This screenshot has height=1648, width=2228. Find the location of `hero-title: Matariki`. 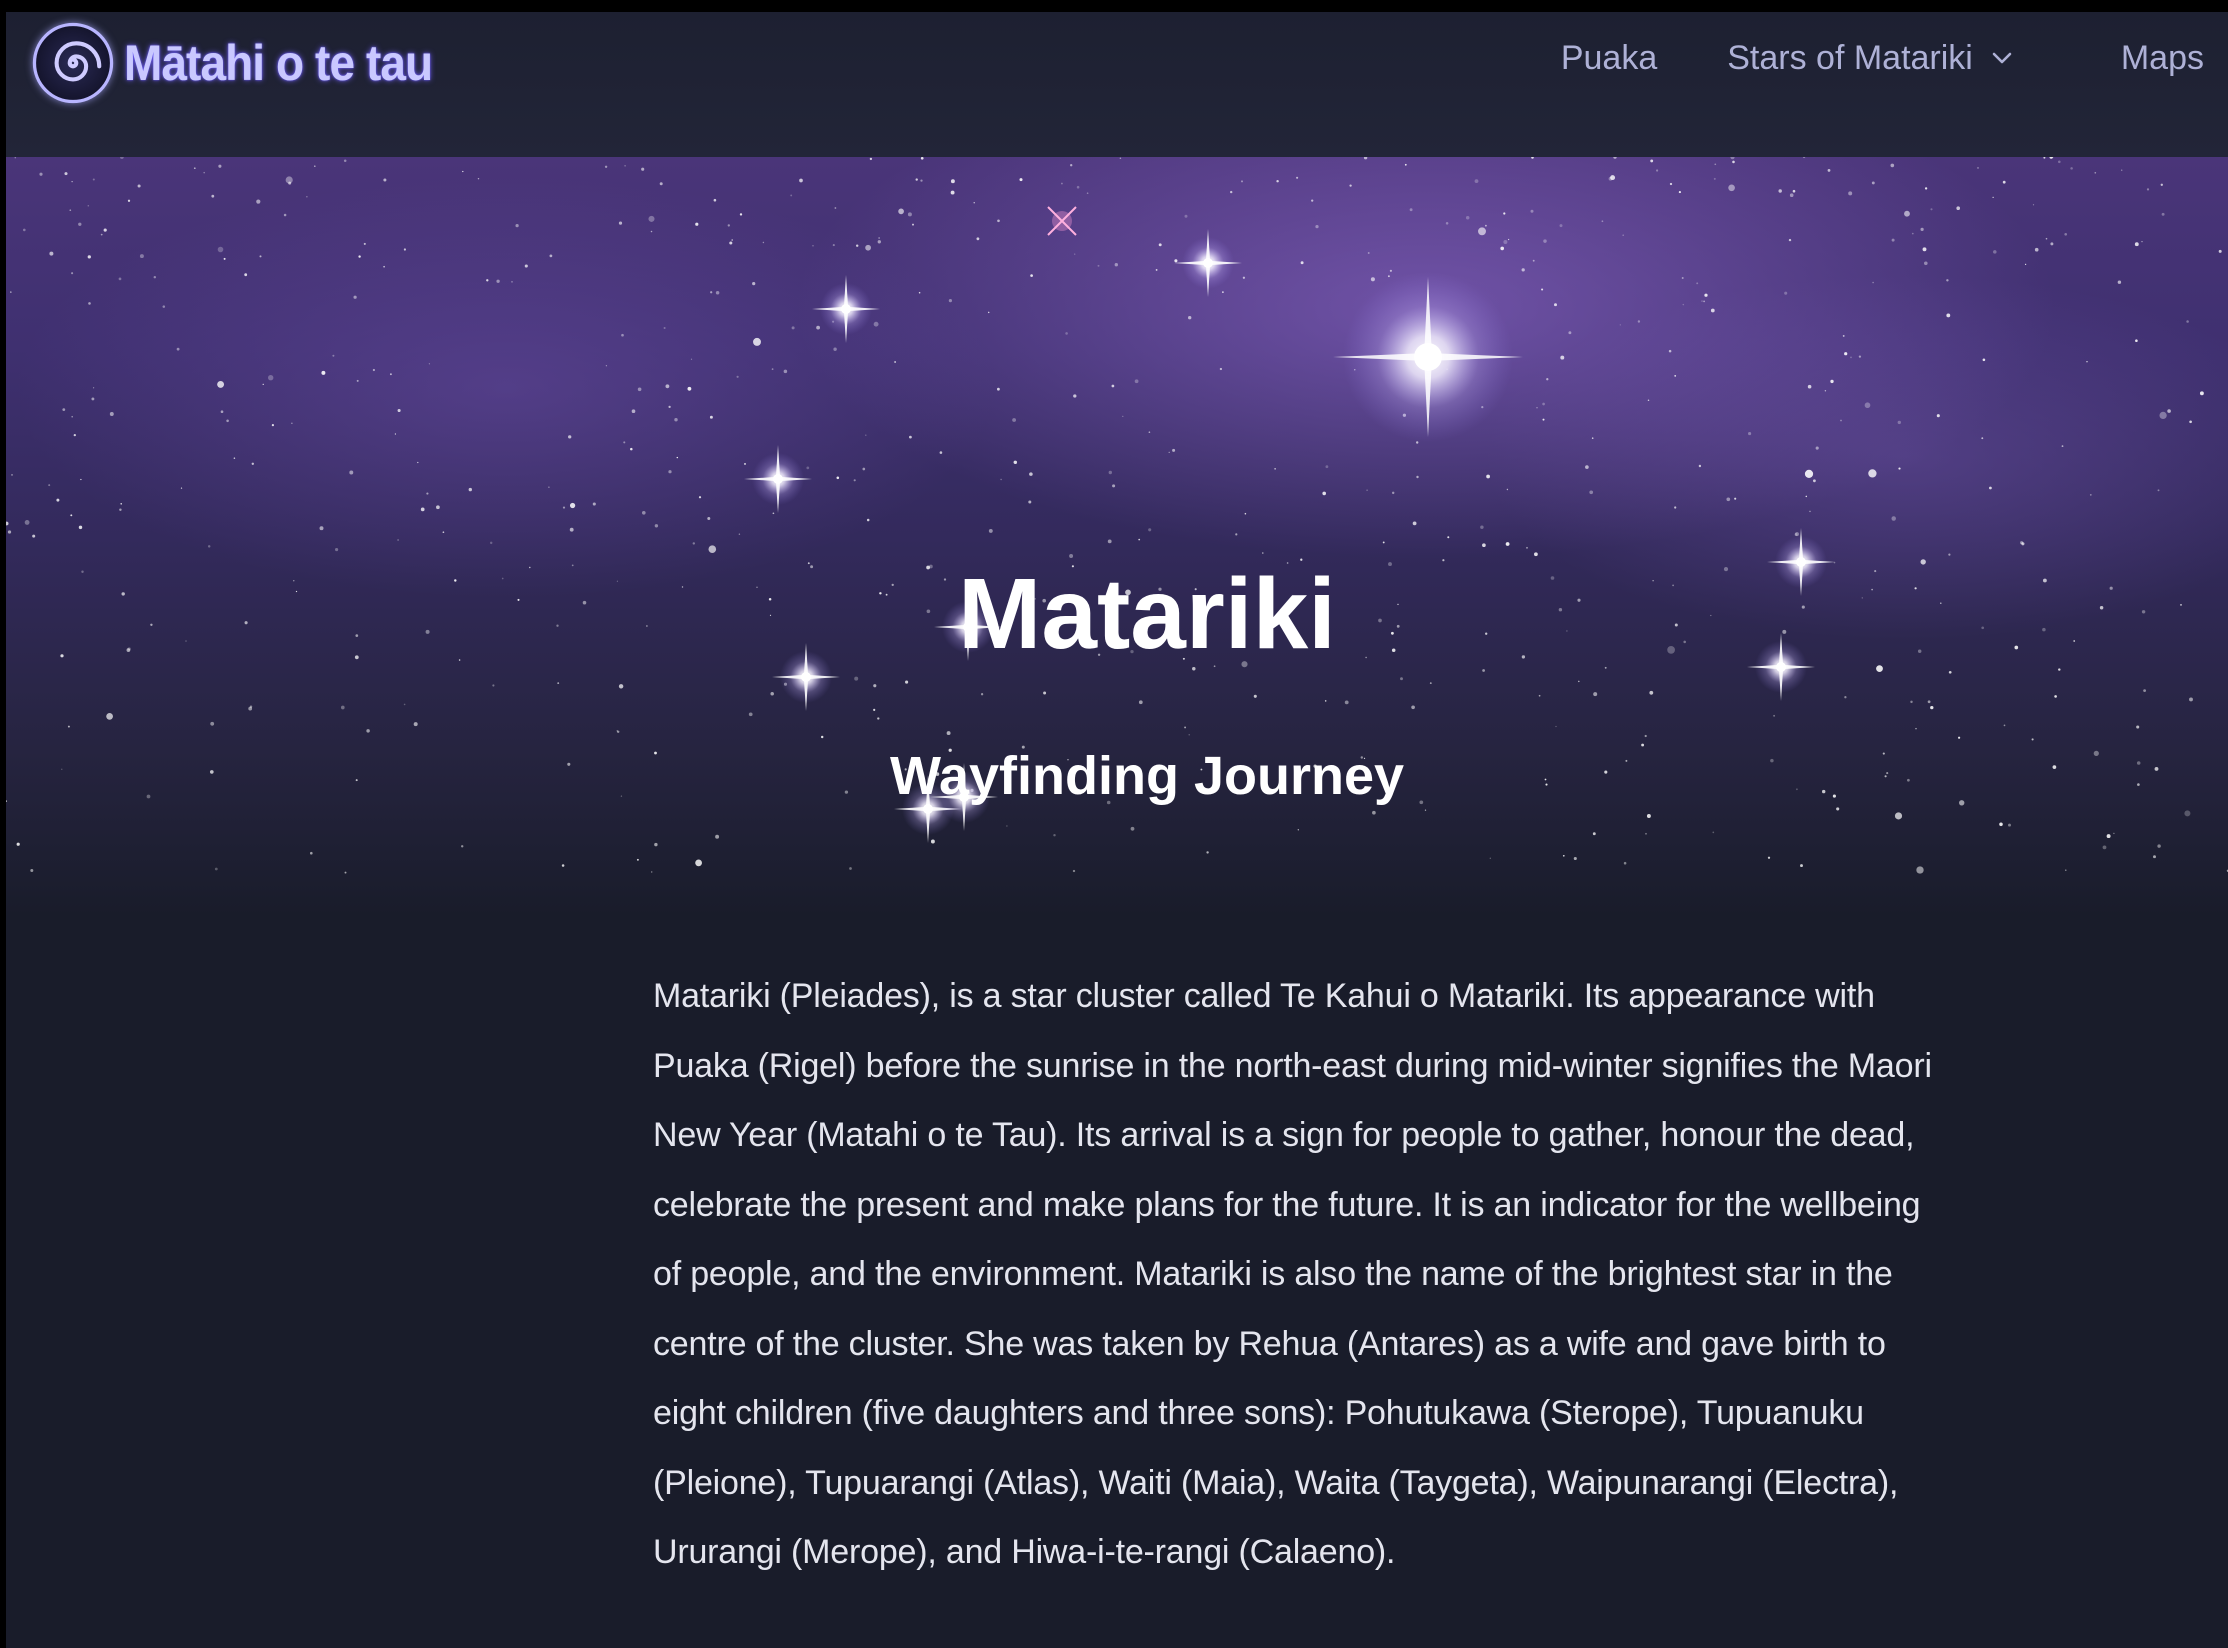

hero-title: Matariki is located at coordinates (1147, 614).